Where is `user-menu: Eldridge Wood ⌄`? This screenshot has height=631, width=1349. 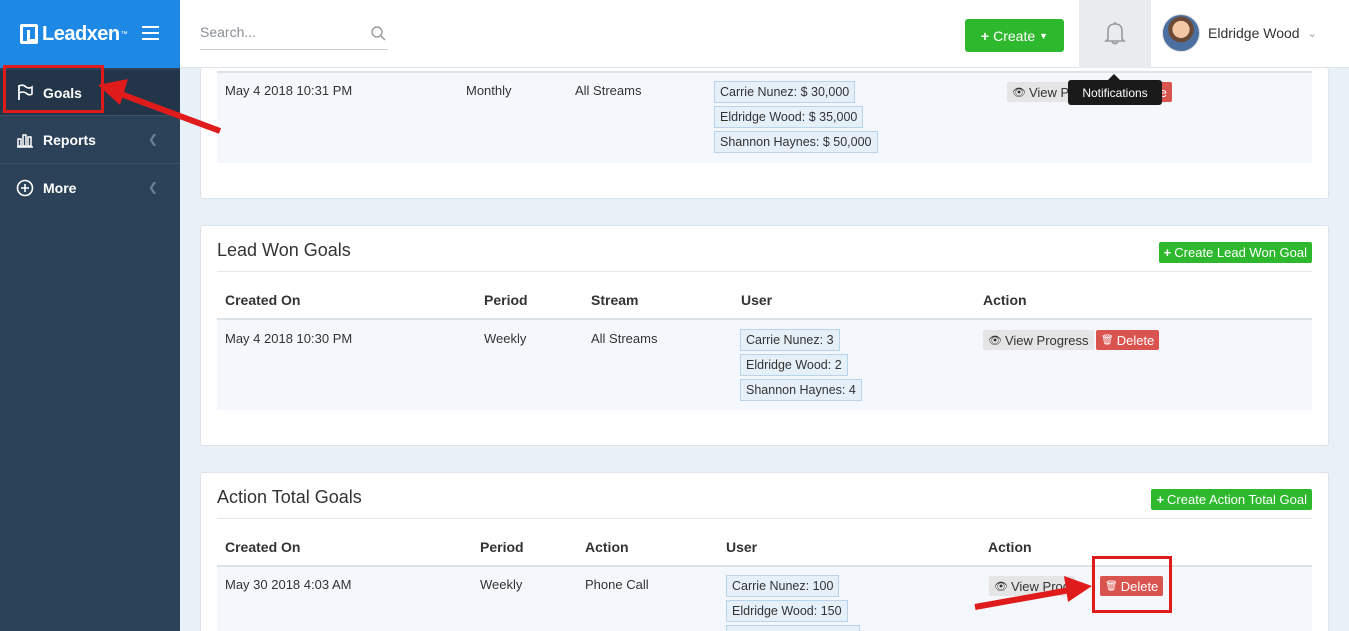 user-menu: Eldridge Wood ⌄ is located at coordinates (1239, 33).